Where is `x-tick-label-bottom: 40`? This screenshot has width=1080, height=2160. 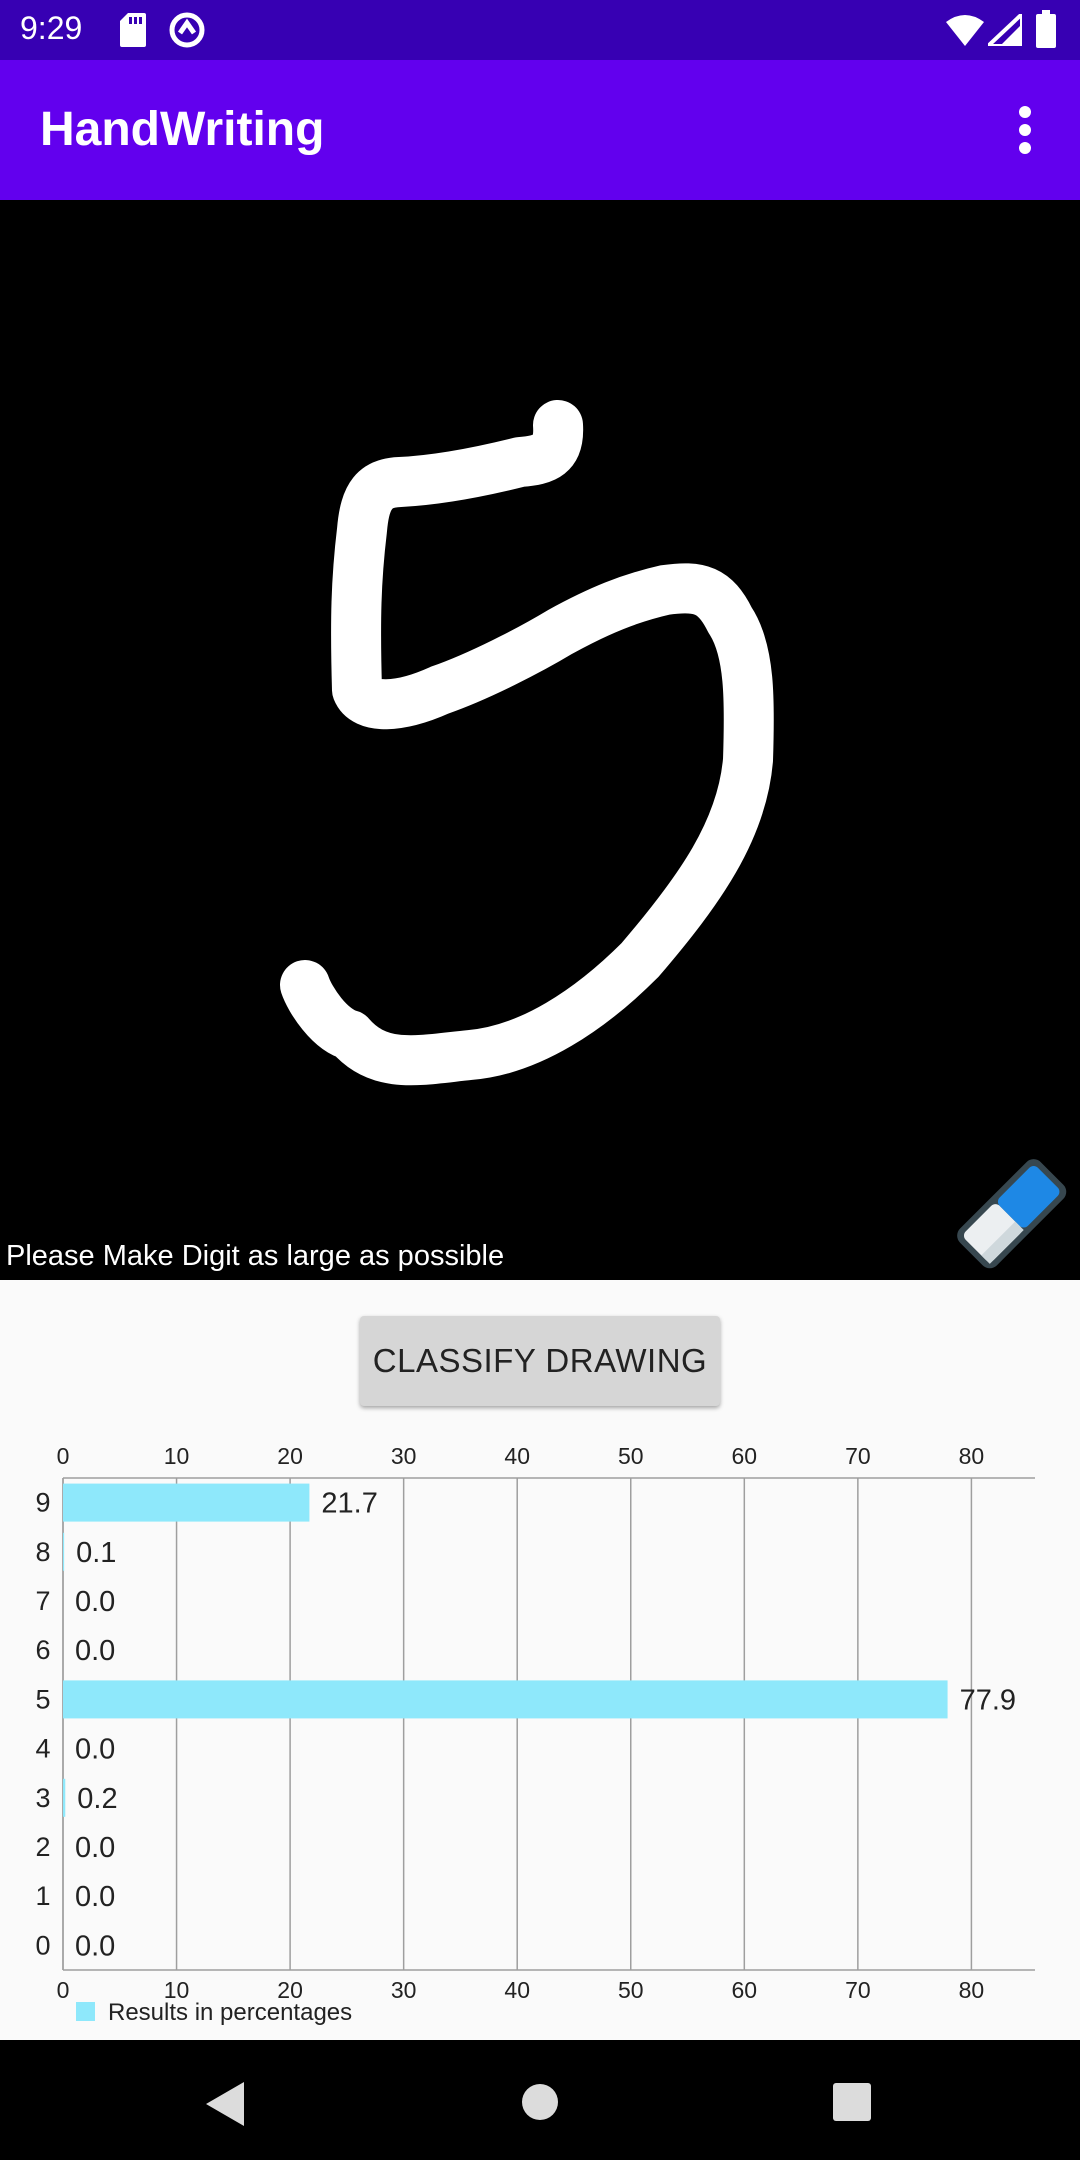
x-tick-label-bottom: 40 is located at coordinates (517, 1990).